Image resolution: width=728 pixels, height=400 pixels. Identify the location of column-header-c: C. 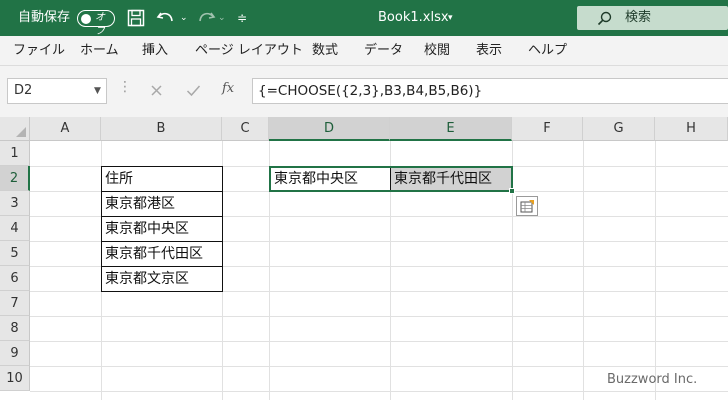
(245, 129).